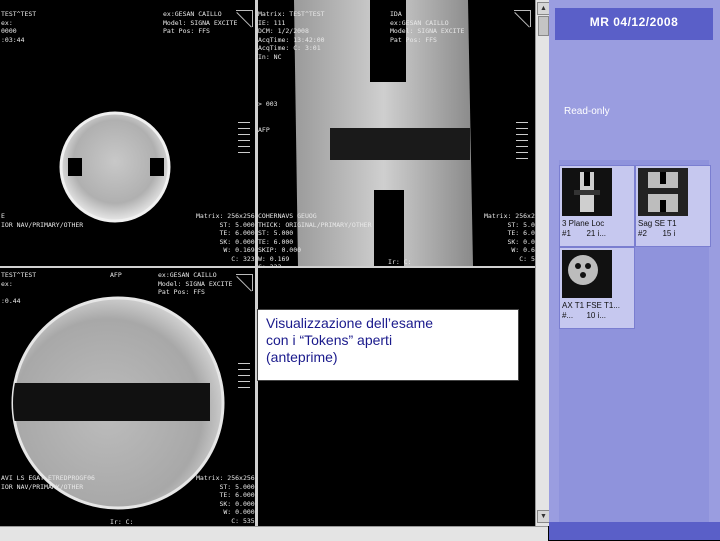 The height and width of the screenshot is (541, 720). Describe the element at coordinates (19, 27) in the screenshot. I see `overlay-top-left-info: TEST^TEST ex: 0000 :03:44` at that location.